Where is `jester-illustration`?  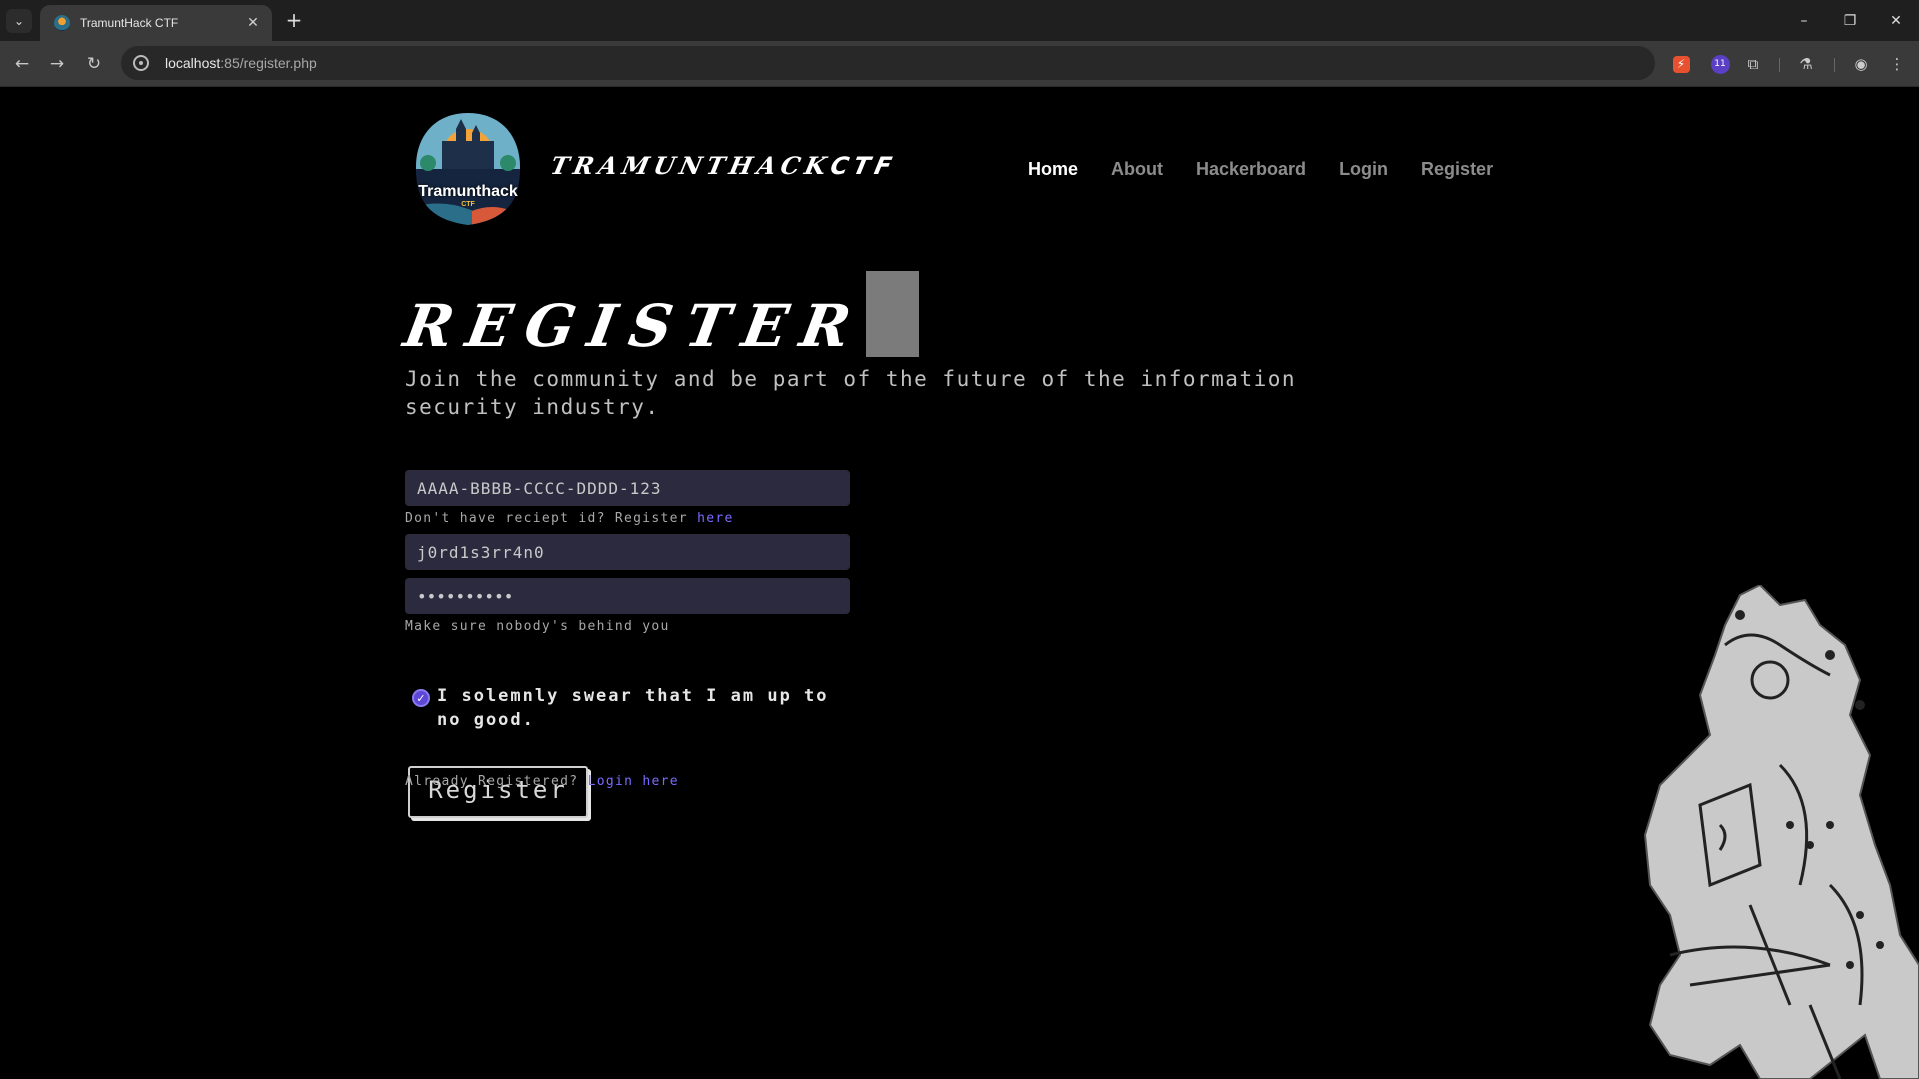 jester-illustration is located at coordinates (1781, 832).